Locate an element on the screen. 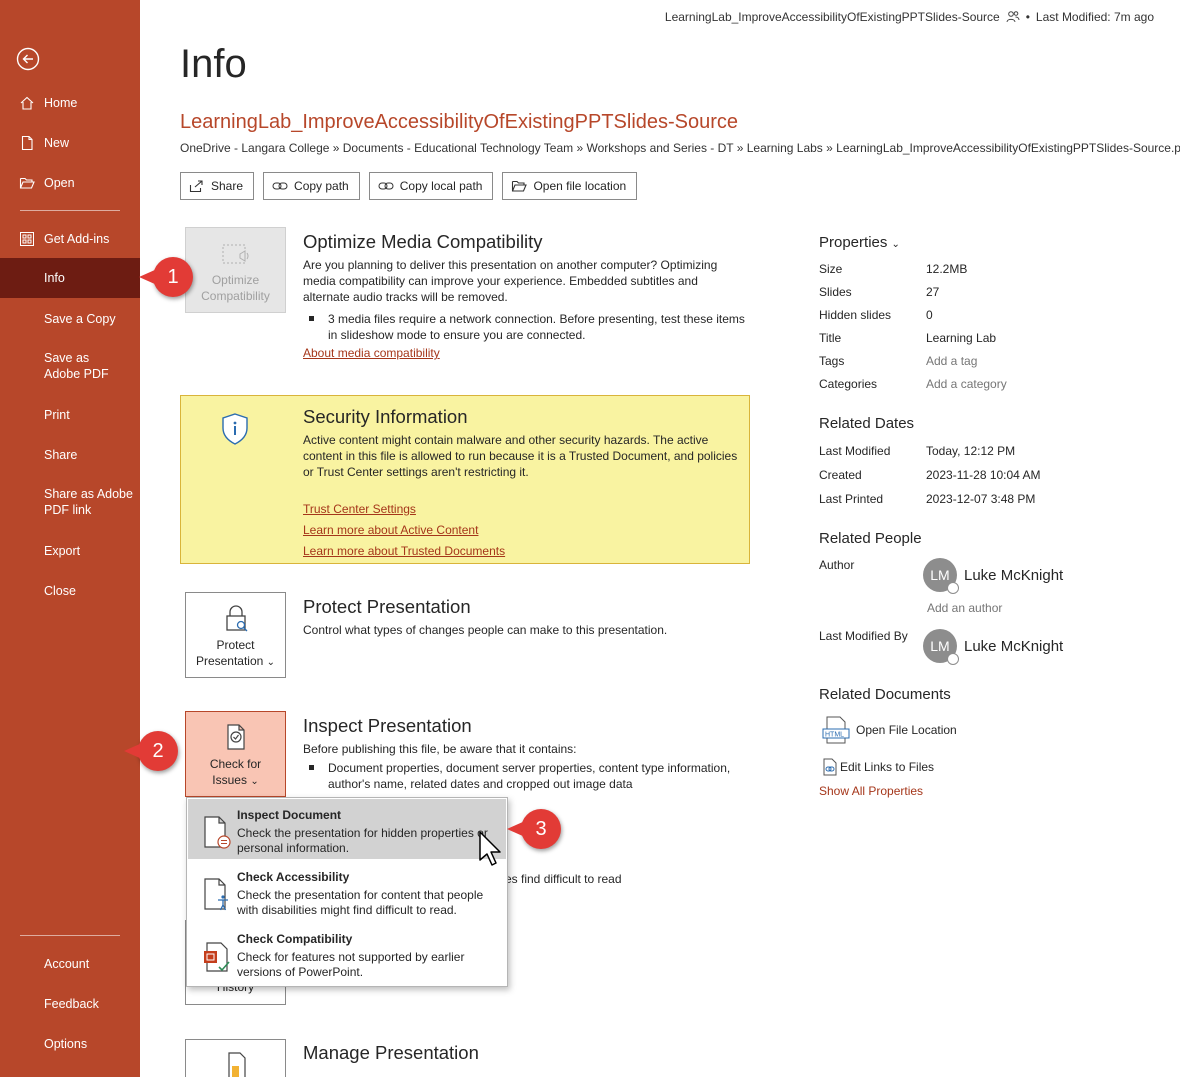 This screenshot has width=1180, height=1077. date-value: 2023-11-28 10:04 AM is located at coordinates (983, 475).